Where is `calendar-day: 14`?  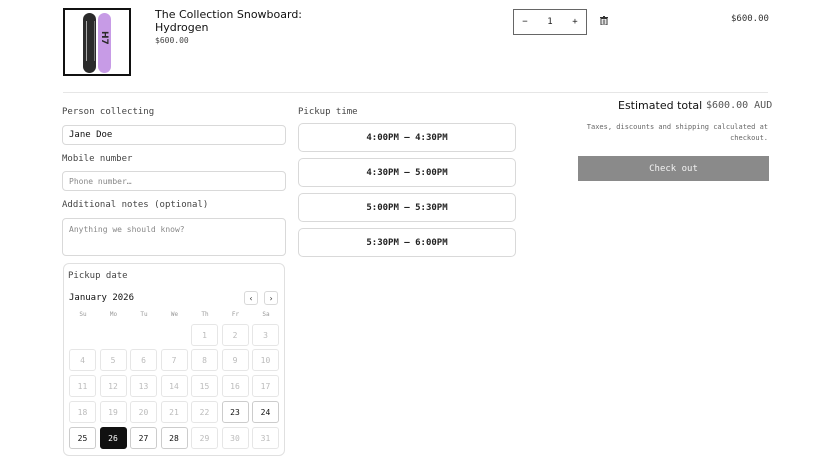 calendar-day: 14 is located at coordinates (174, 386).